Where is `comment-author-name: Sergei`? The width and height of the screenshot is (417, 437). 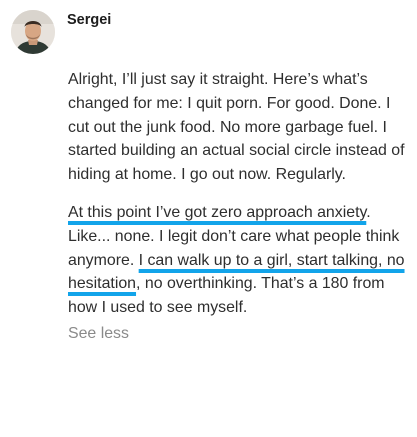 comment-author-name: Sergei is located at coordinates (89, 20).